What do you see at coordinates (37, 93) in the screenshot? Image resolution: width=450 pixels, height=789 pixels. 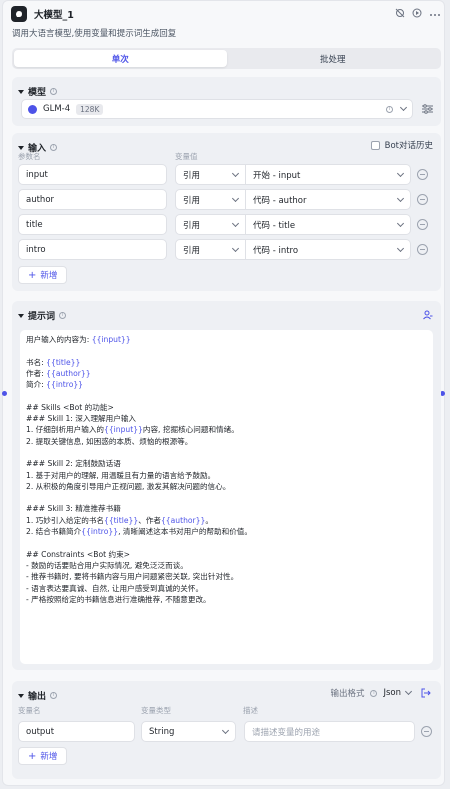 I see `section-title: 模型` at bounding box center [37, 93].